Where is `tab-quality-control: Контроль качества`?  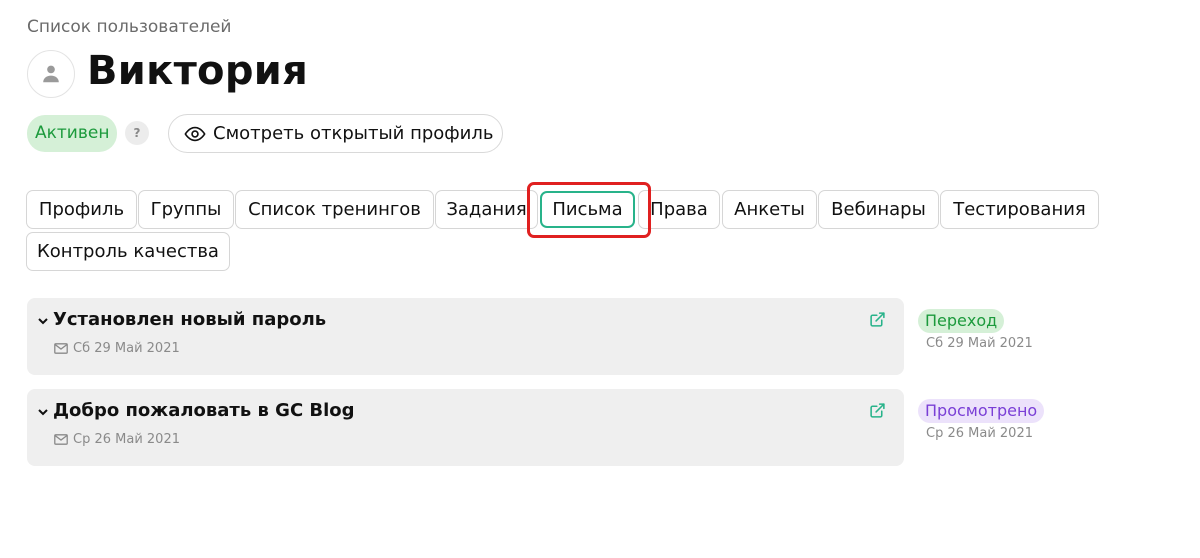
tab-quality-control: Контроль качества is located at coordinates (128, 251).